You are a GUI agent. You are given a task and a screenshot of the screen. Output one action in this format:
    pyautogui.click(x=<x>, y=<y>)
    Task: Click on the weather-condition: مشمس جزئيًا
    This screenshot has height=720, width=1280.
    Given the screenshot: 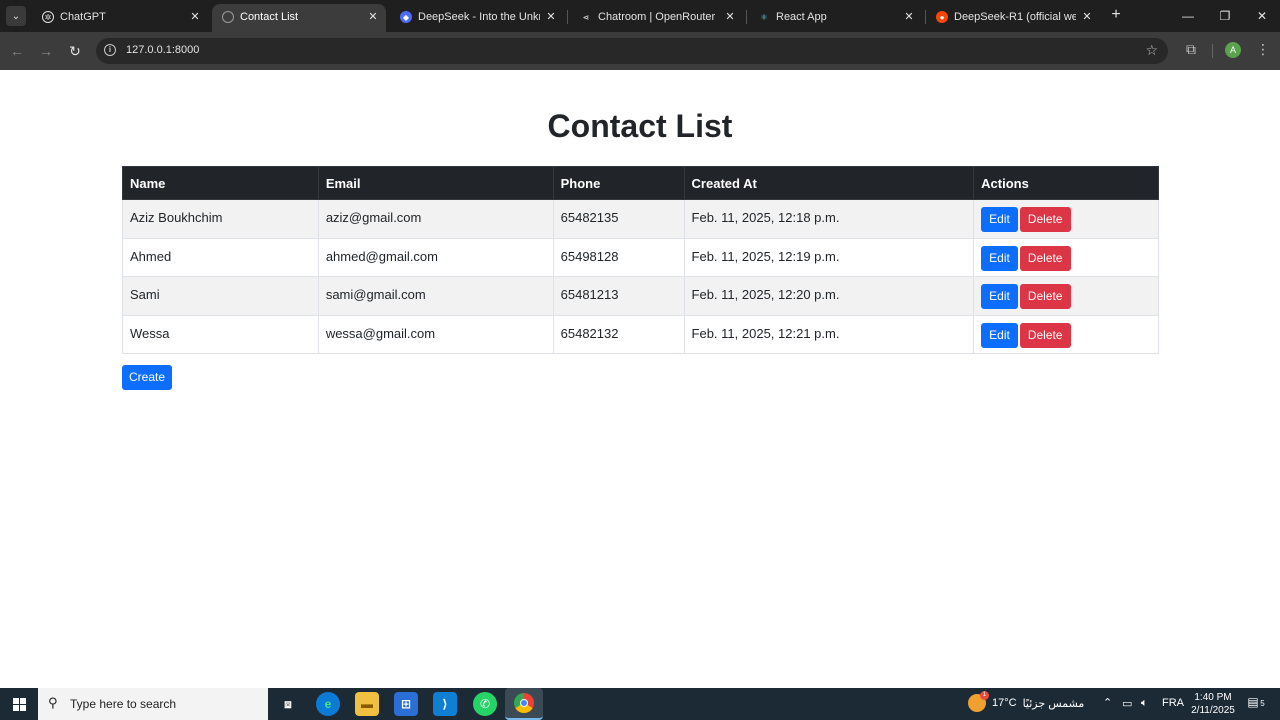 What is the action you would take?
    pyautogui.click(x=1053, y=703)
    